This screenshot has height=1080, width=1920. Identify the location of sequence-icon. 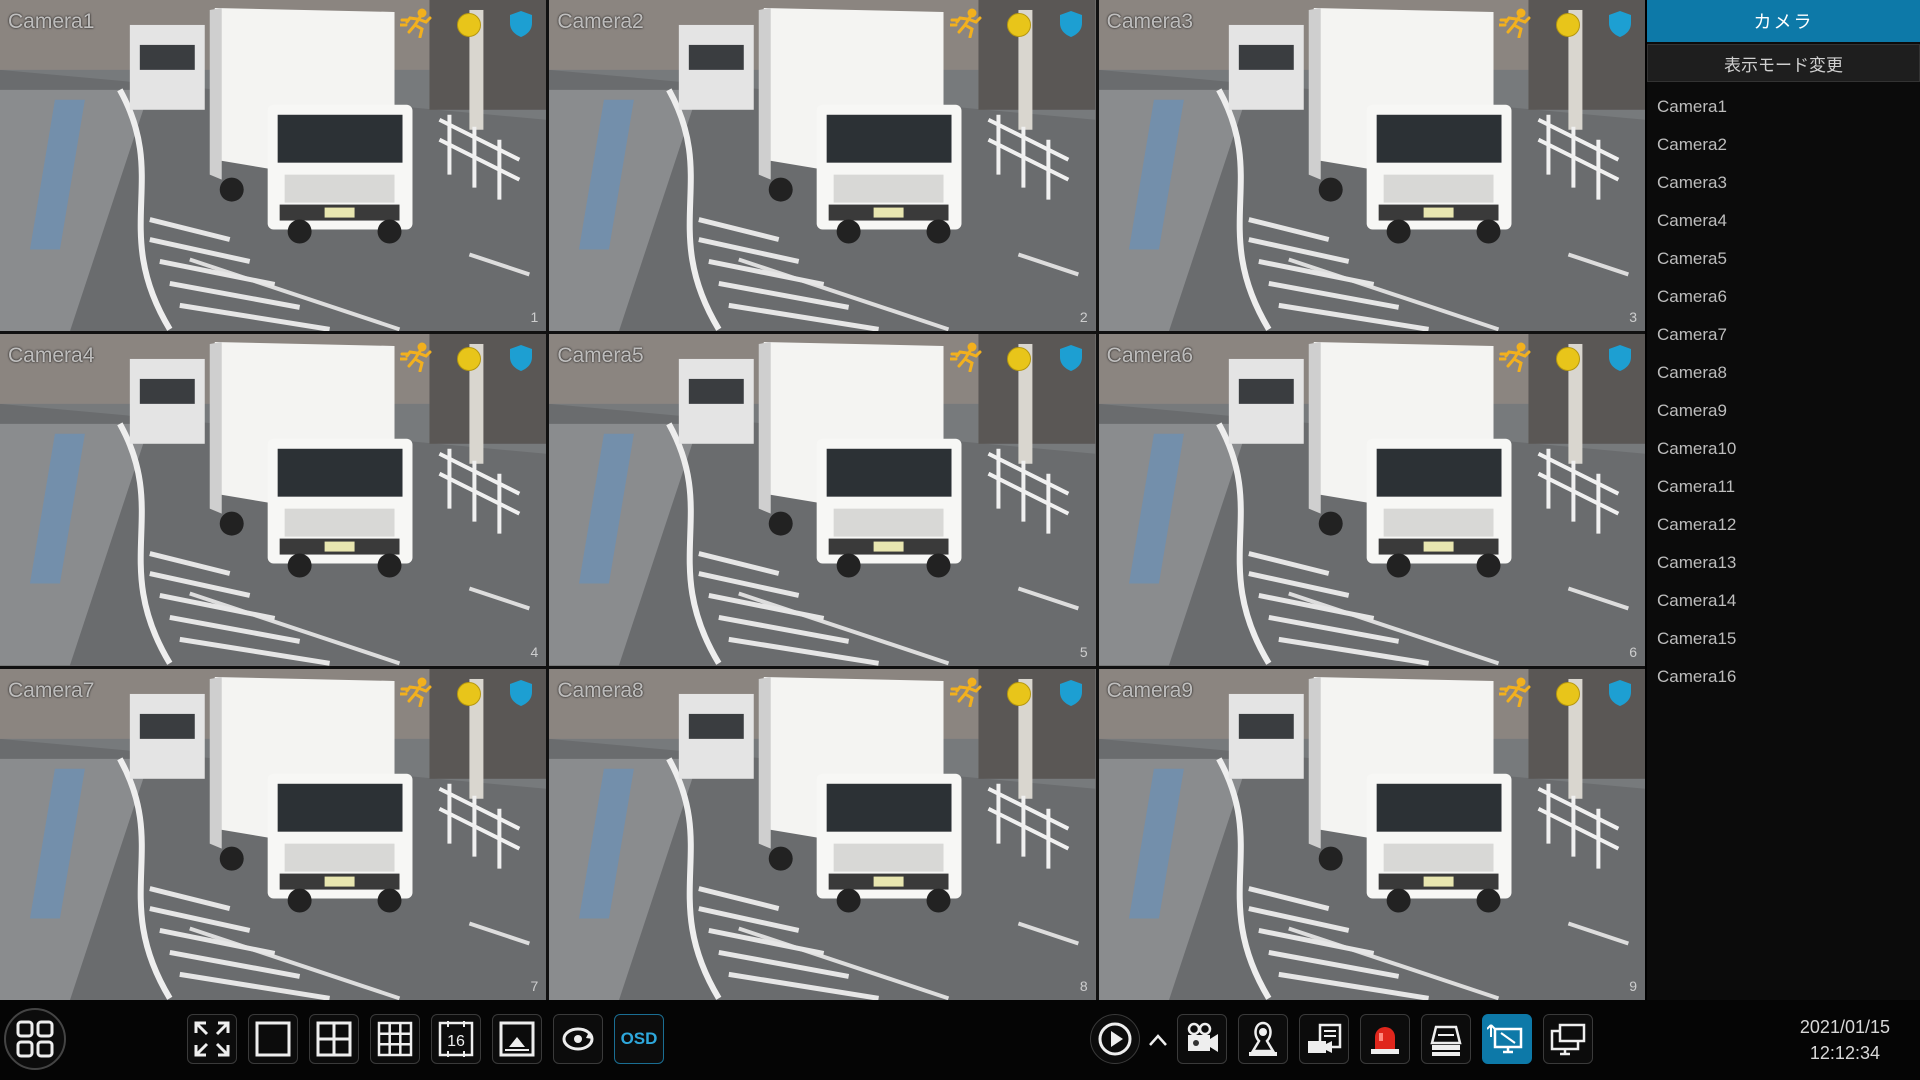
(578, 1039).